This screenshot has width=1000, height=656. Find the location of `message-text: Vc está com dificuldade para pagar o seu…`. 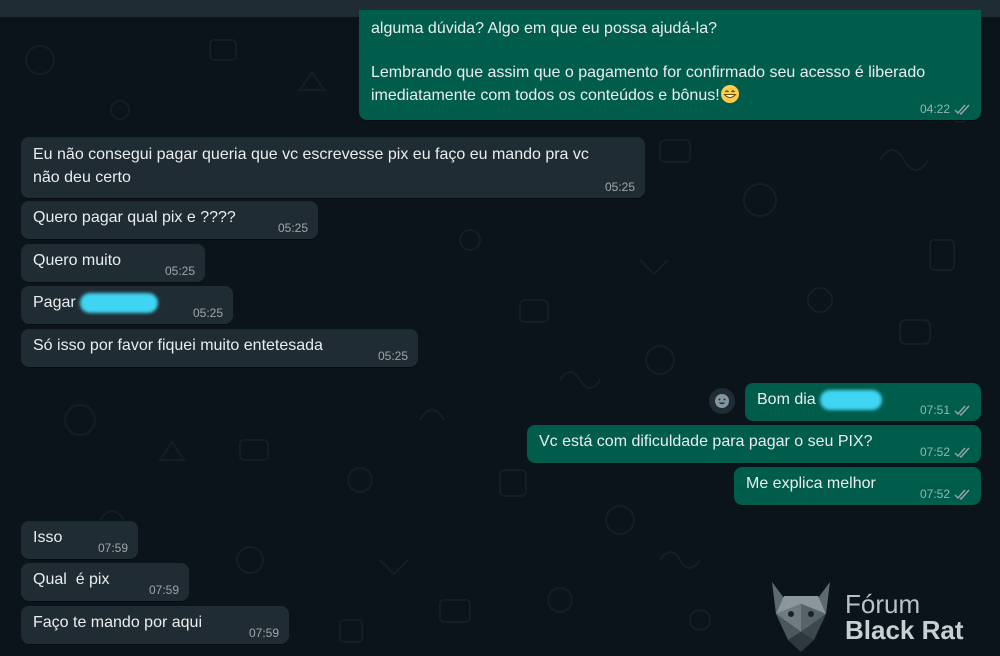

message-text: Vc está com dificuldade para pagar o seu… is located at coordinates (706, 441).